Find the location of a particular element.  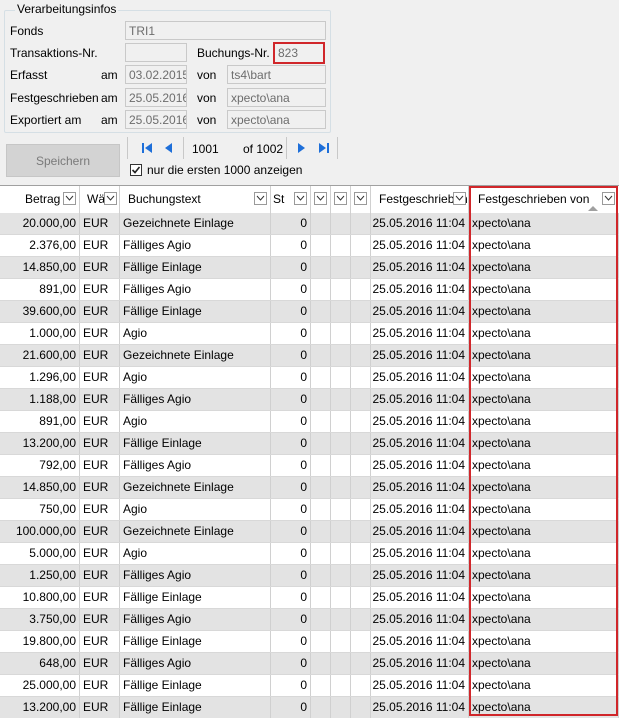

erfasst-date-field: 03.02.2015 is located at coordinates (156, 74).